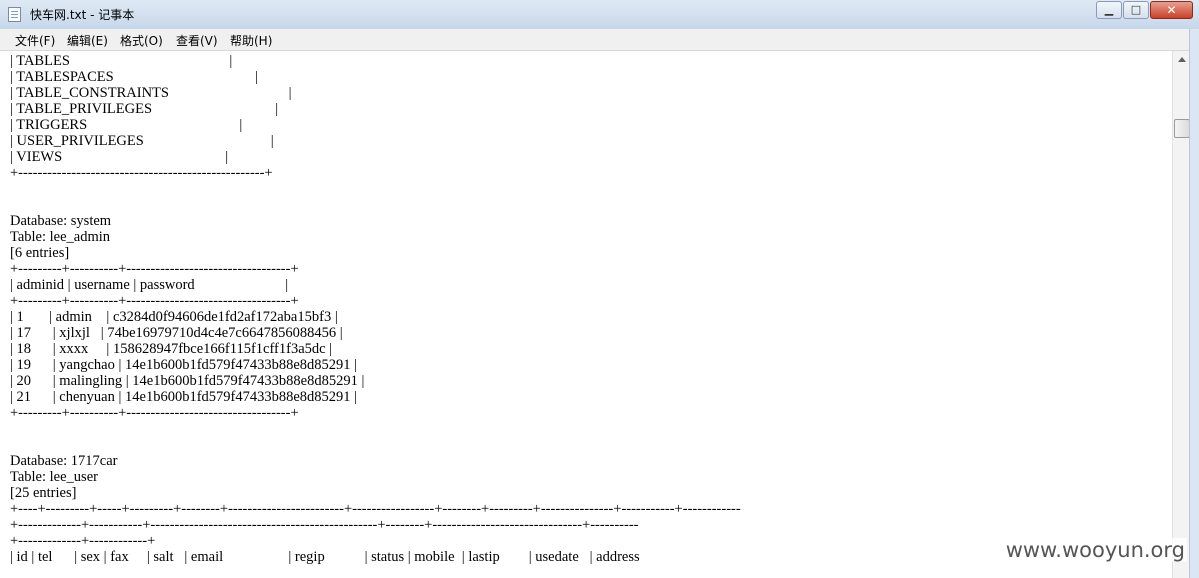 Image resolution: width=1199 pixels, height=578 pixels. I want to click on minimize-button: ▁, so click(1109, 10).